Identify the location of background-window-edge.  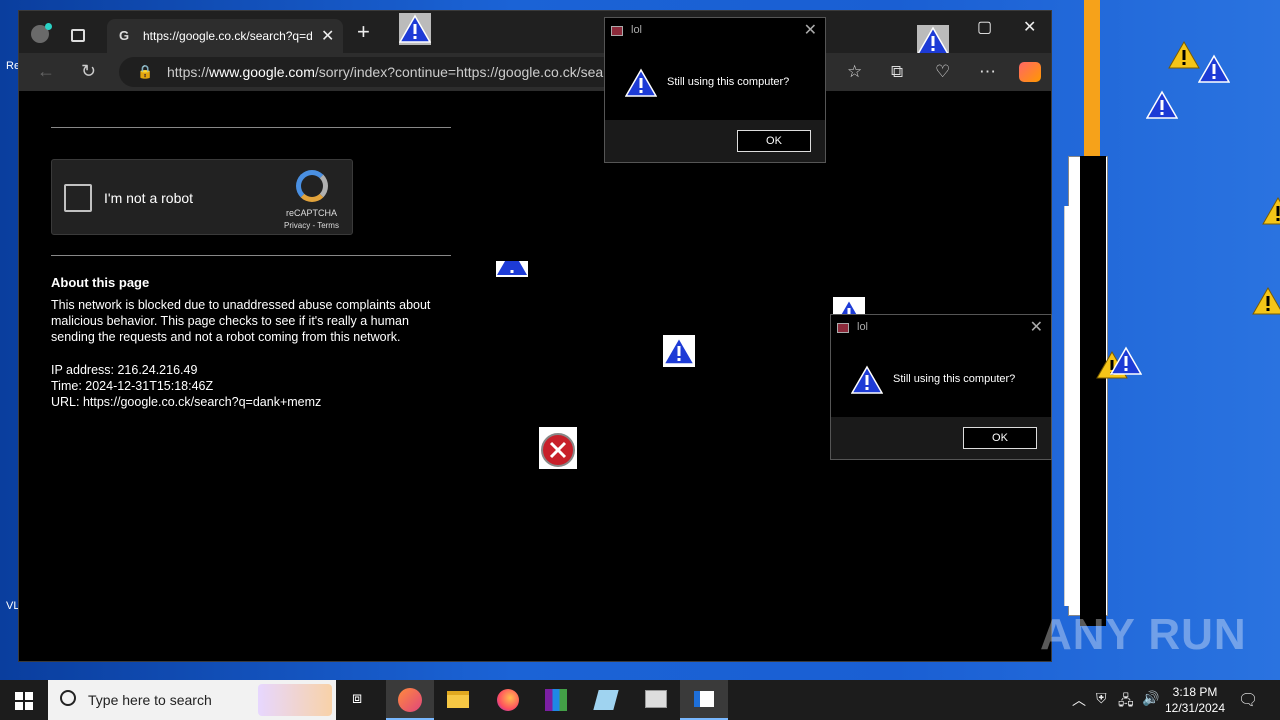
(1093, 391).